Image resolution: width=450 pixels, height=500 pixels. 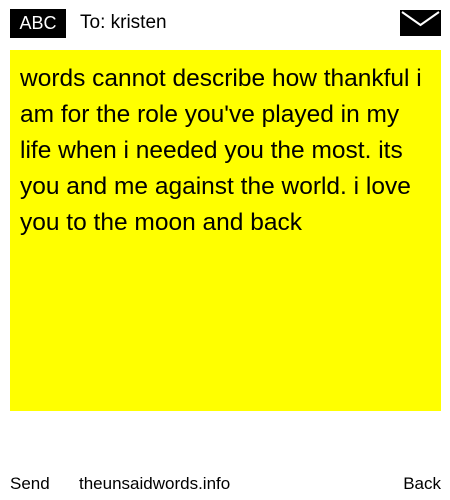 I want to click on site-link: theunsaidwords.info, so click(x=154, y=484).